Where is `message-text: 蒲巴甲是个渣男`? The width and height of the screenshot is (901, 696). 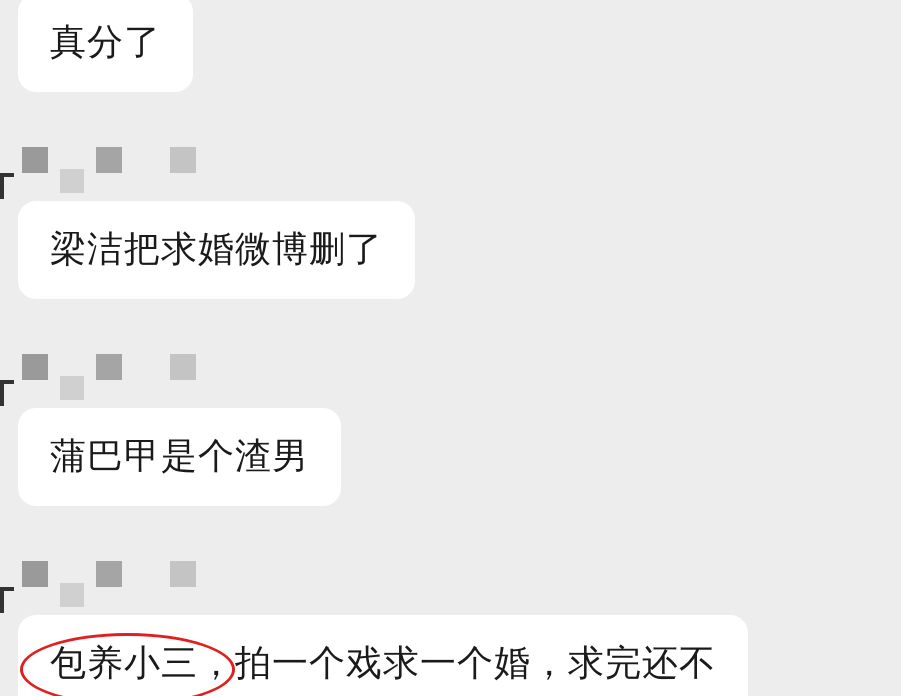
message-text: 蒲巴甲是个渣男 is located at coordinates (179, 457).